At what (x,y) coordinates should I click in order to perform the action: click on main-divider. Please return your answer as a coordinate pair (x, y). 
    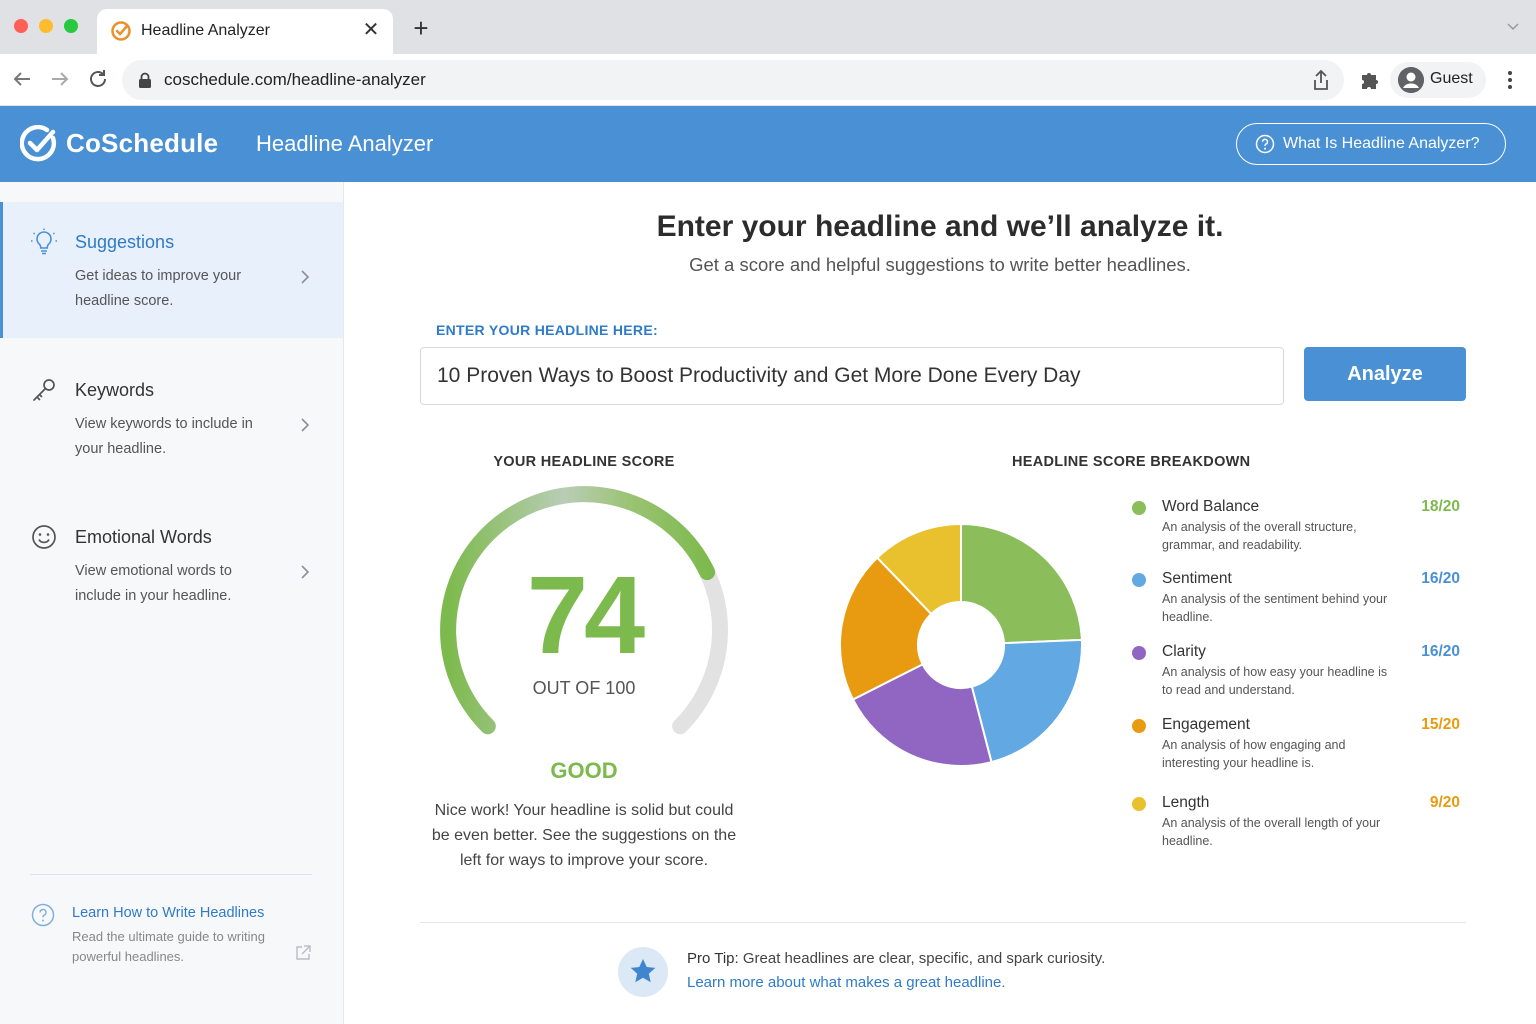
    Looking at the image, I should click on (943, 922).